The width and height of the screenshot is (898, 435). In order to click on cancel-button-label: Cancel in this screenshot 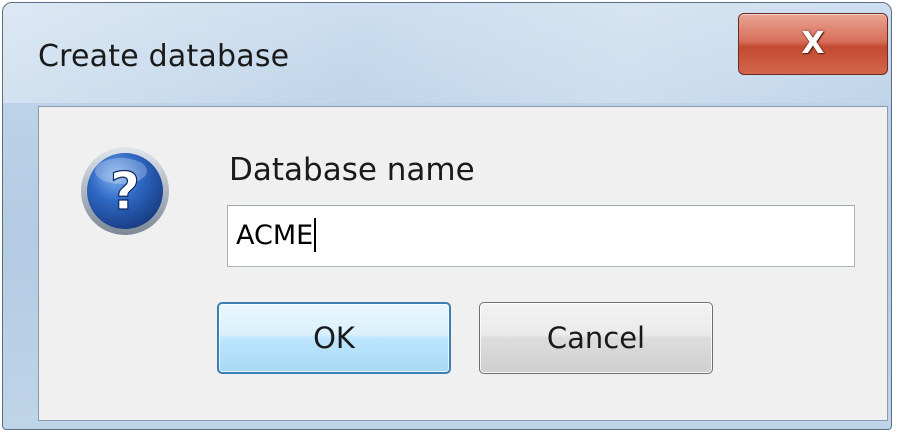, I will do `click(596, 338)`.